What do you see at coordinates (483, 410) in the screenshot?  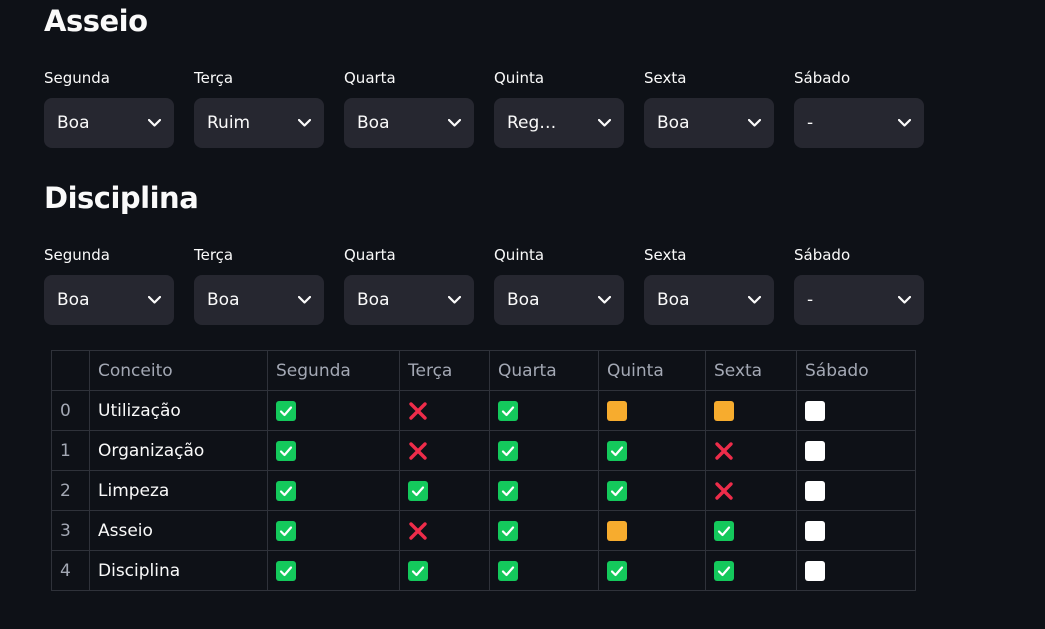 I see `table-row: 0 Utilização` at bounding box center [483, 410].